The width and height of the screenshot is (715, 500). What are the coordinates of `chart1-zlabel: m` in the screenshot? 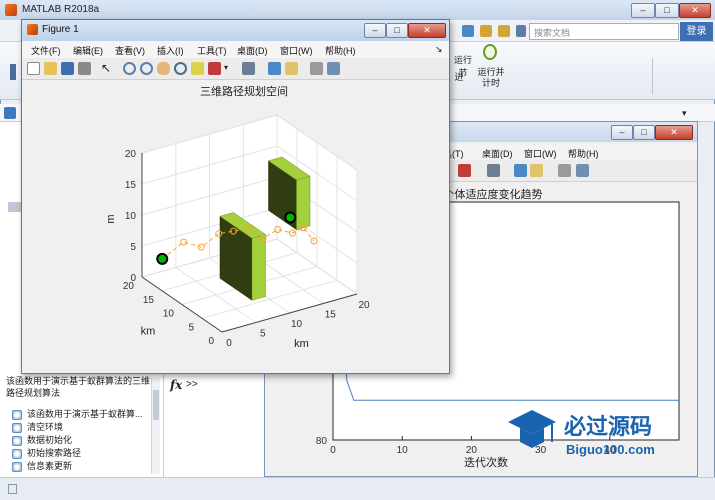 It's located at (111, 218).